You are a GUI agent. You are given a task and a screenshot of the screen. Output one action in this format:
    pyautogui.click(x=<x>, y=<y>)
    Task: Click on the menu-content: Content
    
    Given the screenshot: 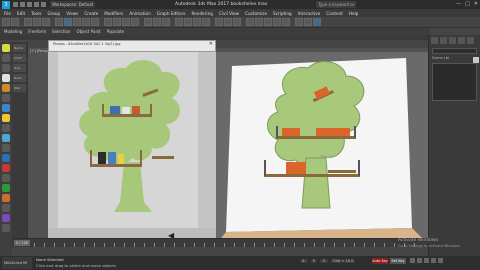 What is the action you would take?
    pyautogui.click(x=334, y=13)
    